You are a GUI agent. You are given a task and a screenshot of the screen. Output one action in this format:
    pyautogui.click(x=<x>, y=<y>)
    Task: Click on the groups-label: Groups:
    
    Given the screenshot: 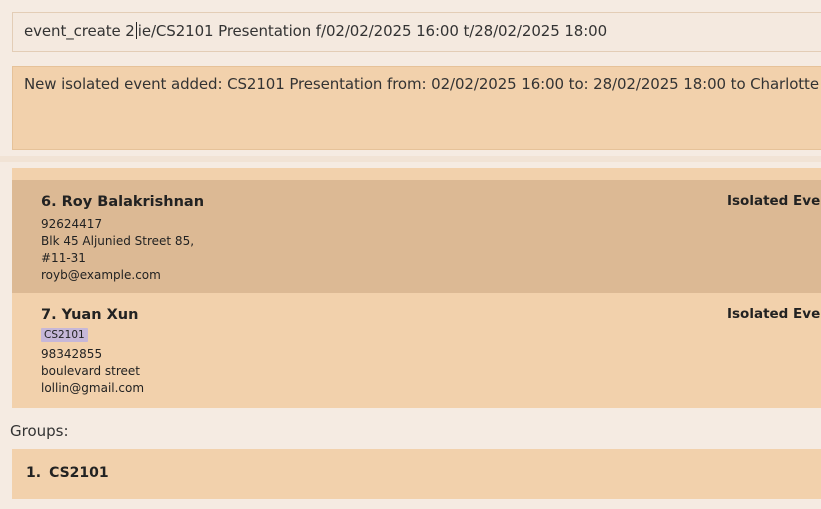 What is the action you would take?
    pyautogui.click(x=39, y=431)
    